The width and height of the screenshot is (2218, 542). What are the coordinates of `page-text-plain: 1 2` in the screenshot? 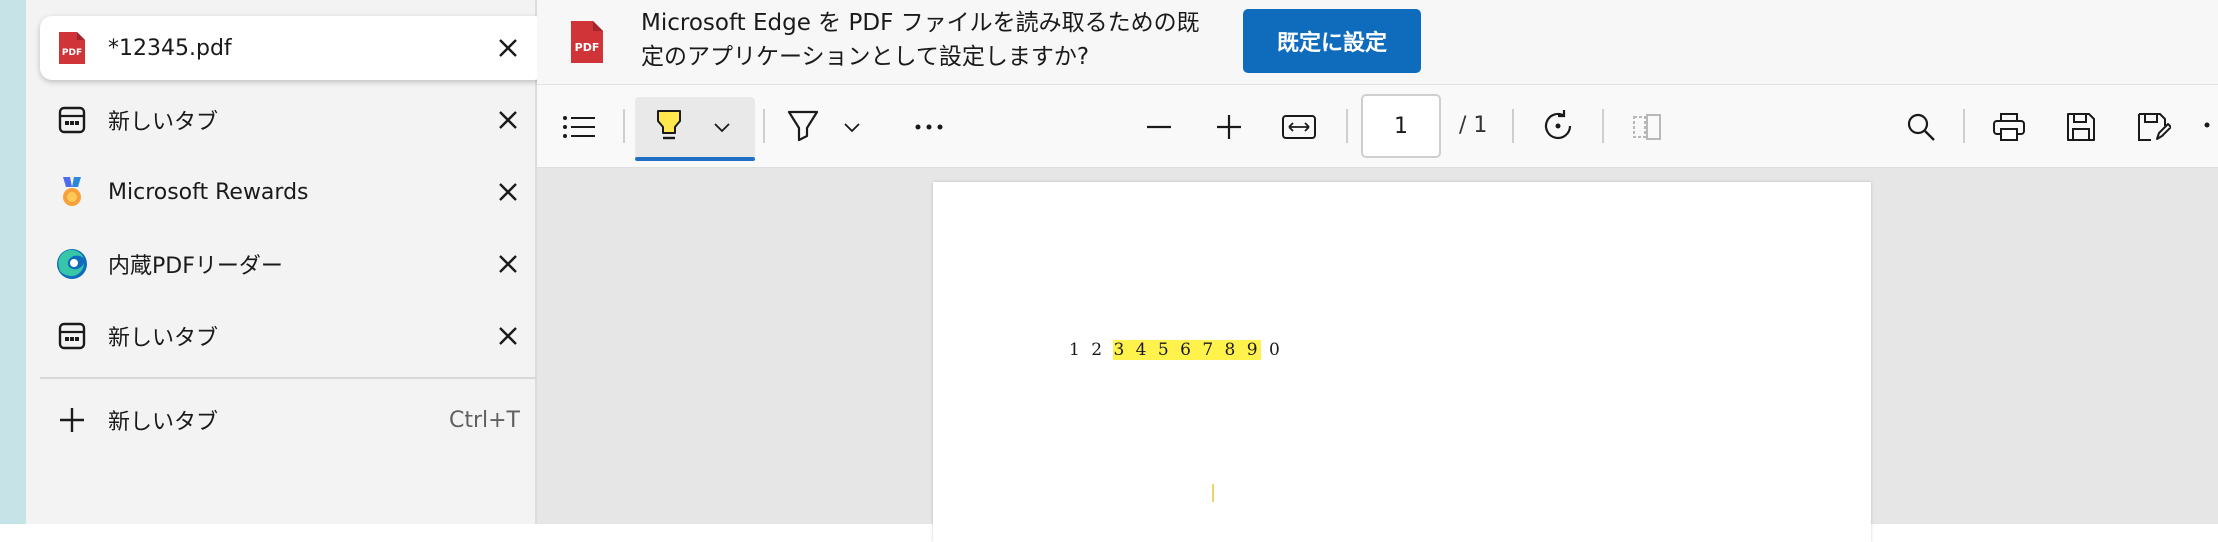 It's located at (1091, 350).